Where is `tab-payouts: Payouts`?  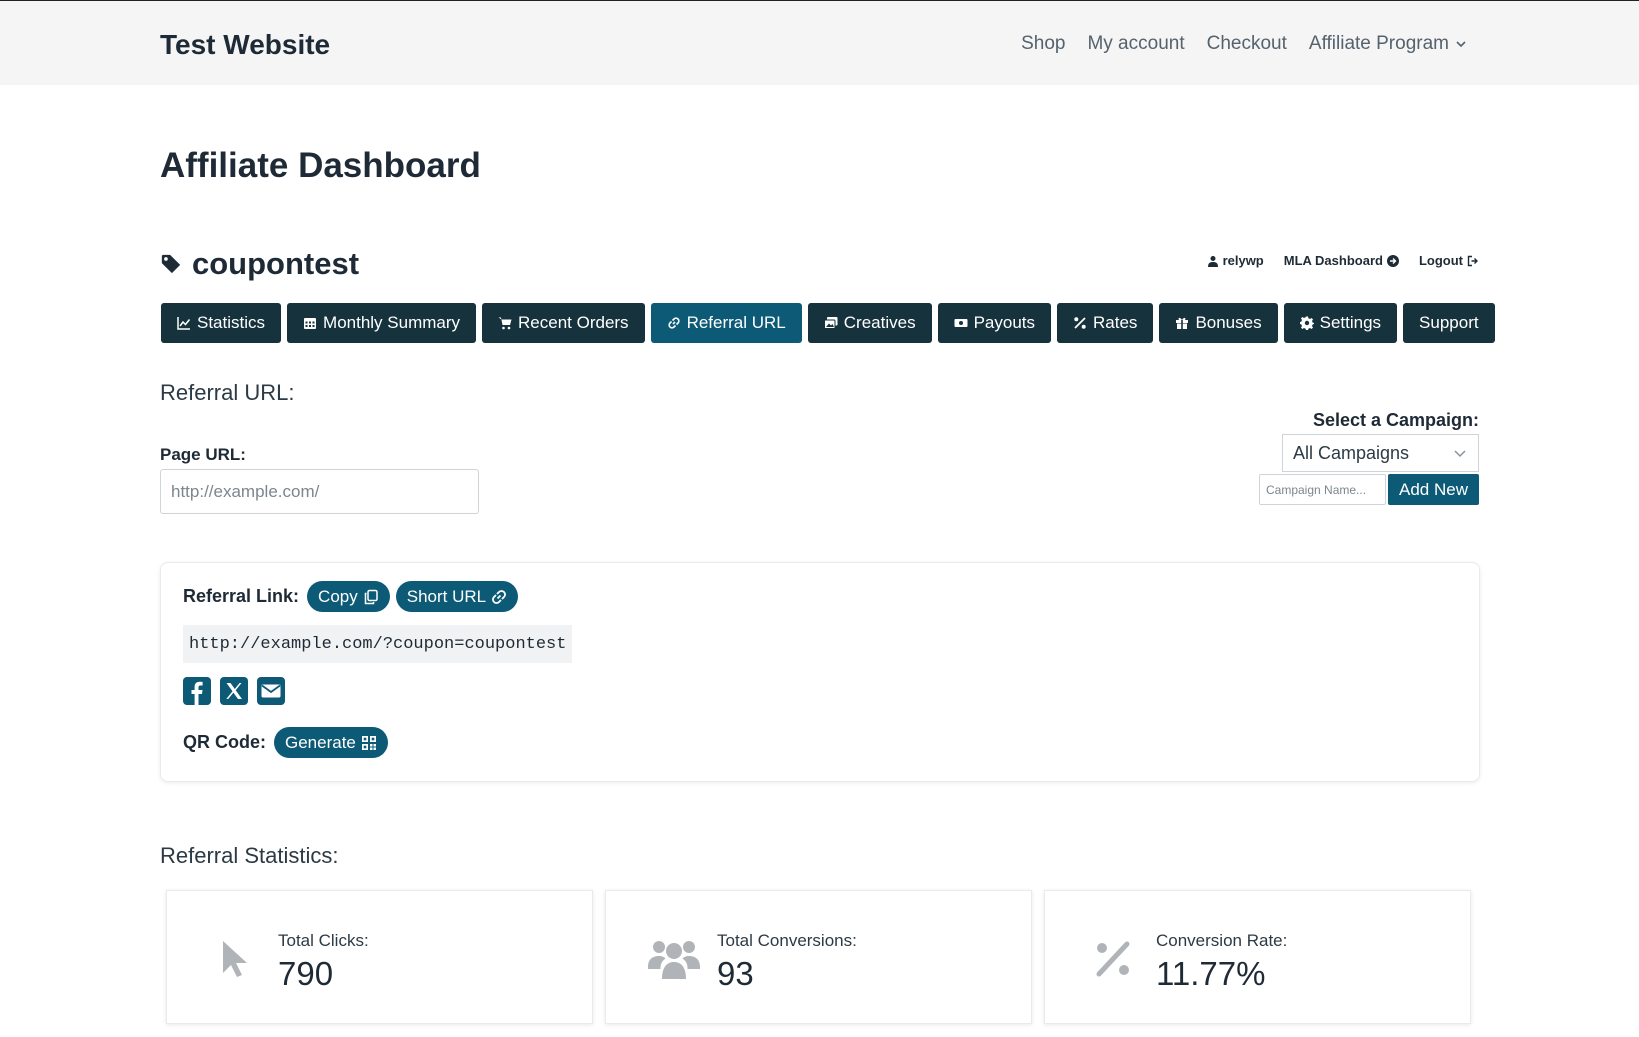 tab-payouts: Payouts is located at coordinates (994, 323).